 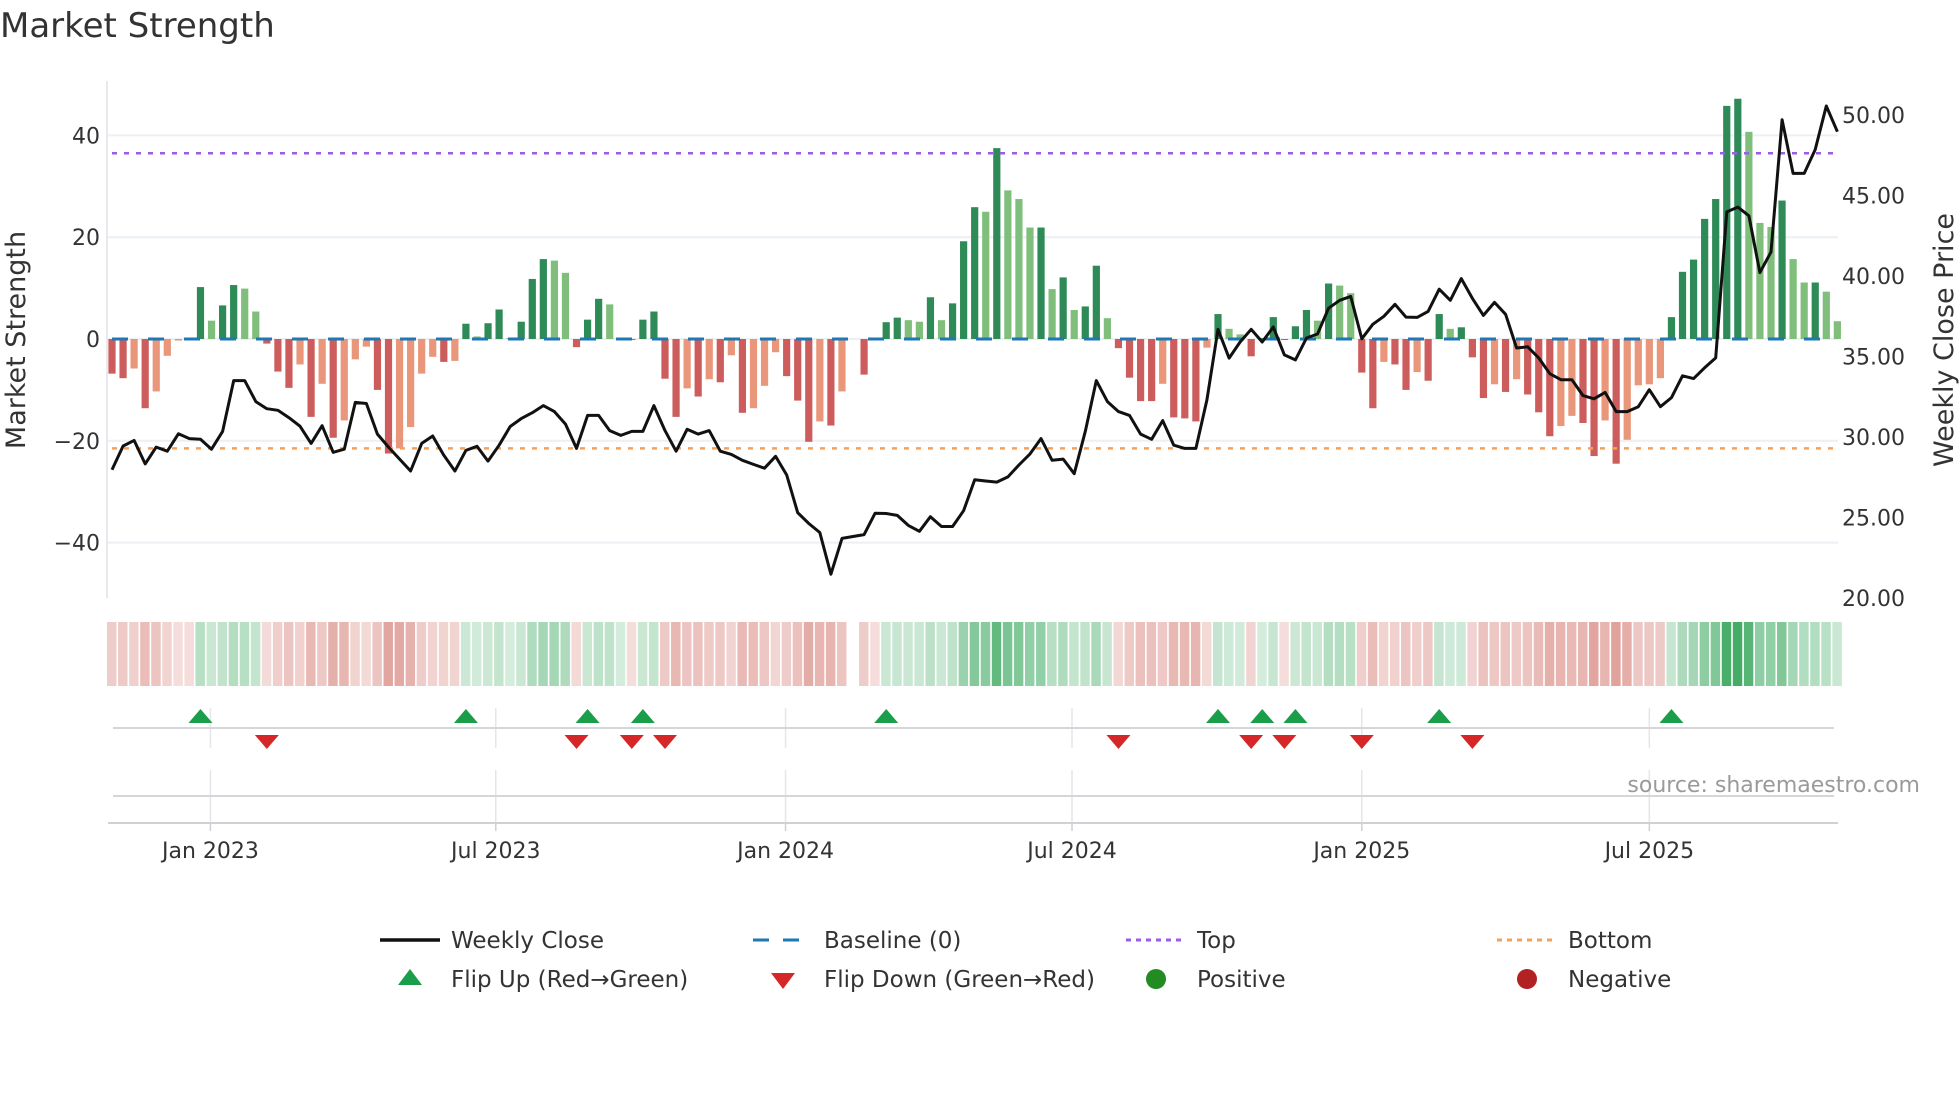 What do you see at coordinates (1181, 941) in the screenshot?
I see `legend-item-top: Top` at bounding box center [1181, 941].